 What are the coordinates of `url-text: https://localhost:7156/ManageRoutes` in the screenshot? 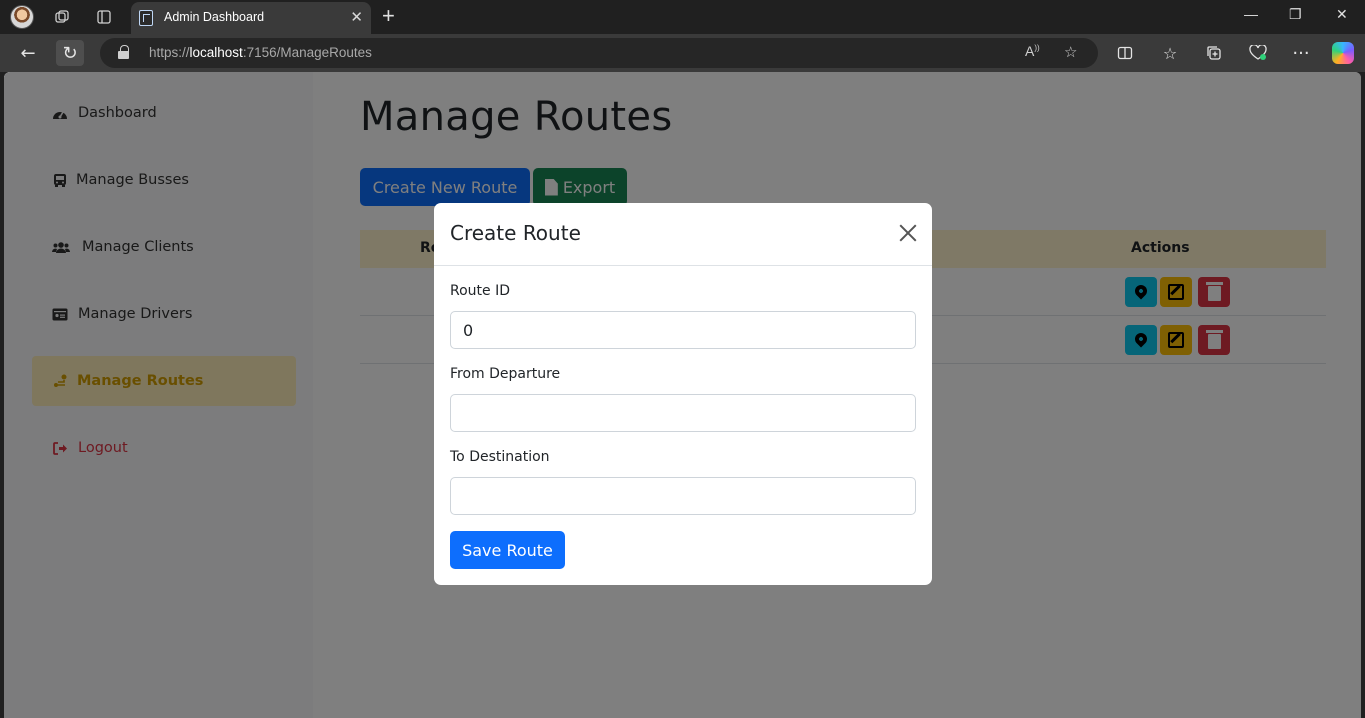 It's located at (260, 52).